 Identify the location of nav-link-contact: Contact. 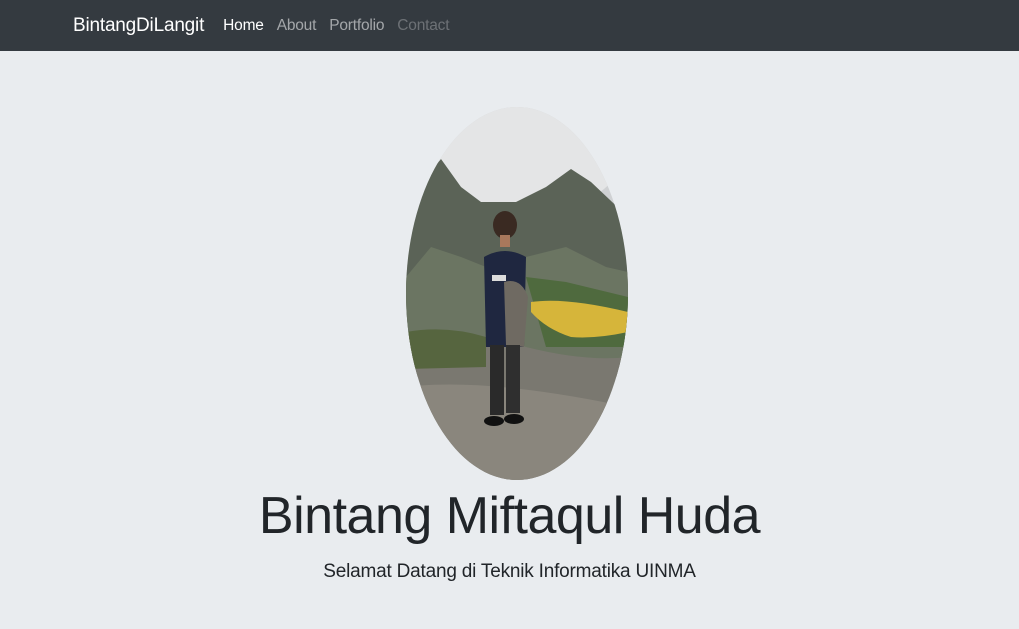
(423, 25).